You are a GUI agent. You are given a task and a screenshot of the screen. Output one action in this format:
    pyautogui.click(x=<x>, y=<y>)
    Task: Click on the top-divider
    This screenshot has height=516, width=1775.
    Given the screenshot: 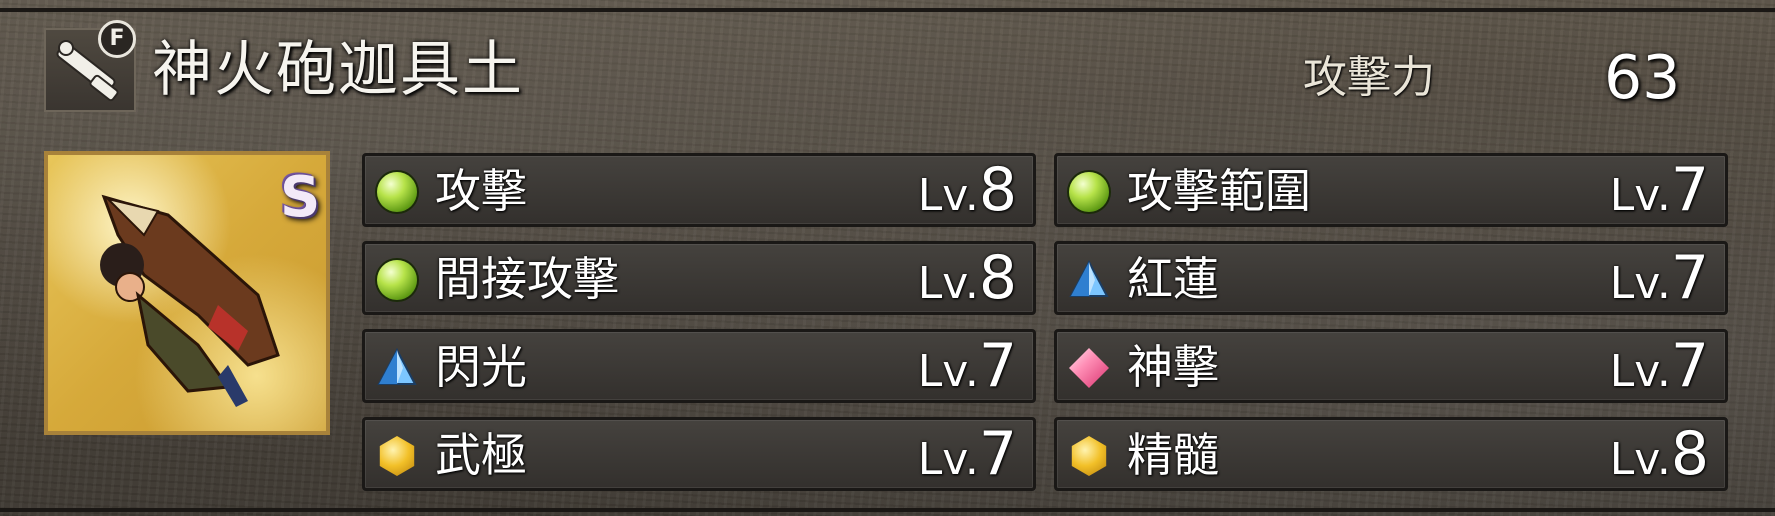 What is the action you would take?
    pyautogui.click(x=887, y=10)
    